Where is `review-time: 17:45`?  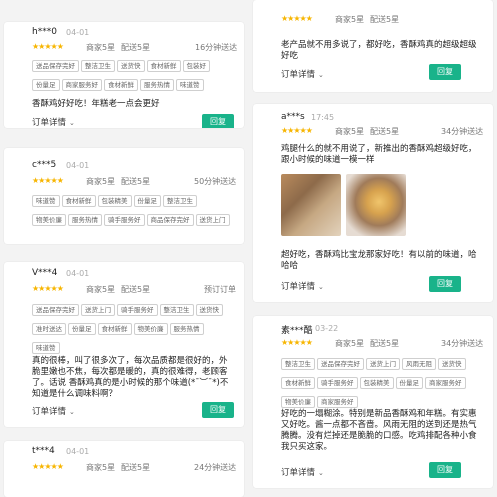
review-time: 17:45 is located at coordinates (323, 117).